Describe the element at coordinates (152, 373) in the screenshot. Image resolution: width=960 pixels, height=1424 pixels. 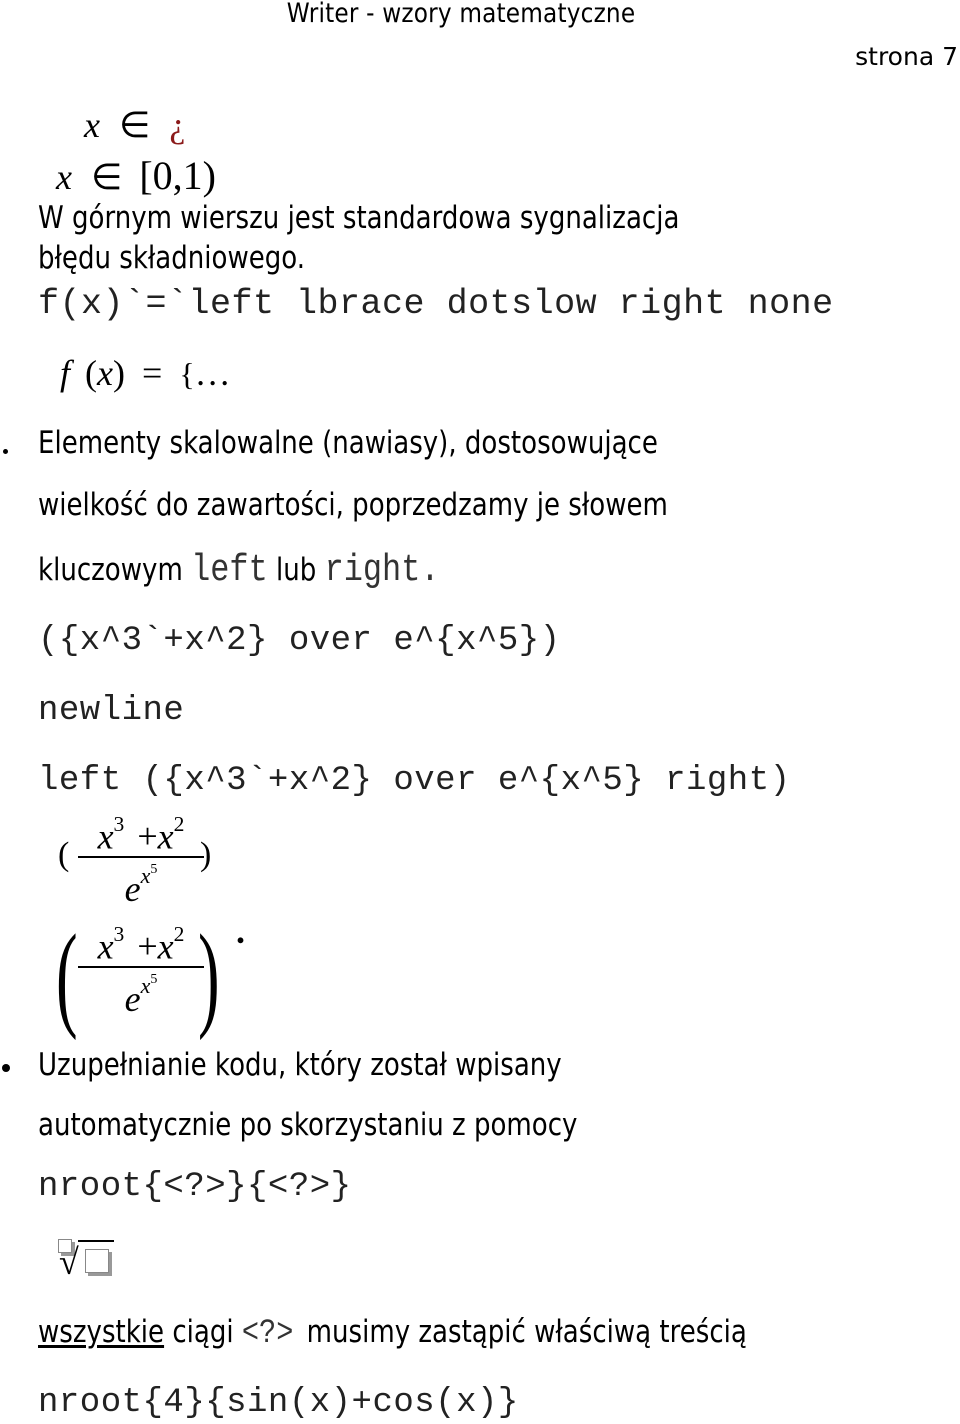
I see `equals-sign: =` at that location.